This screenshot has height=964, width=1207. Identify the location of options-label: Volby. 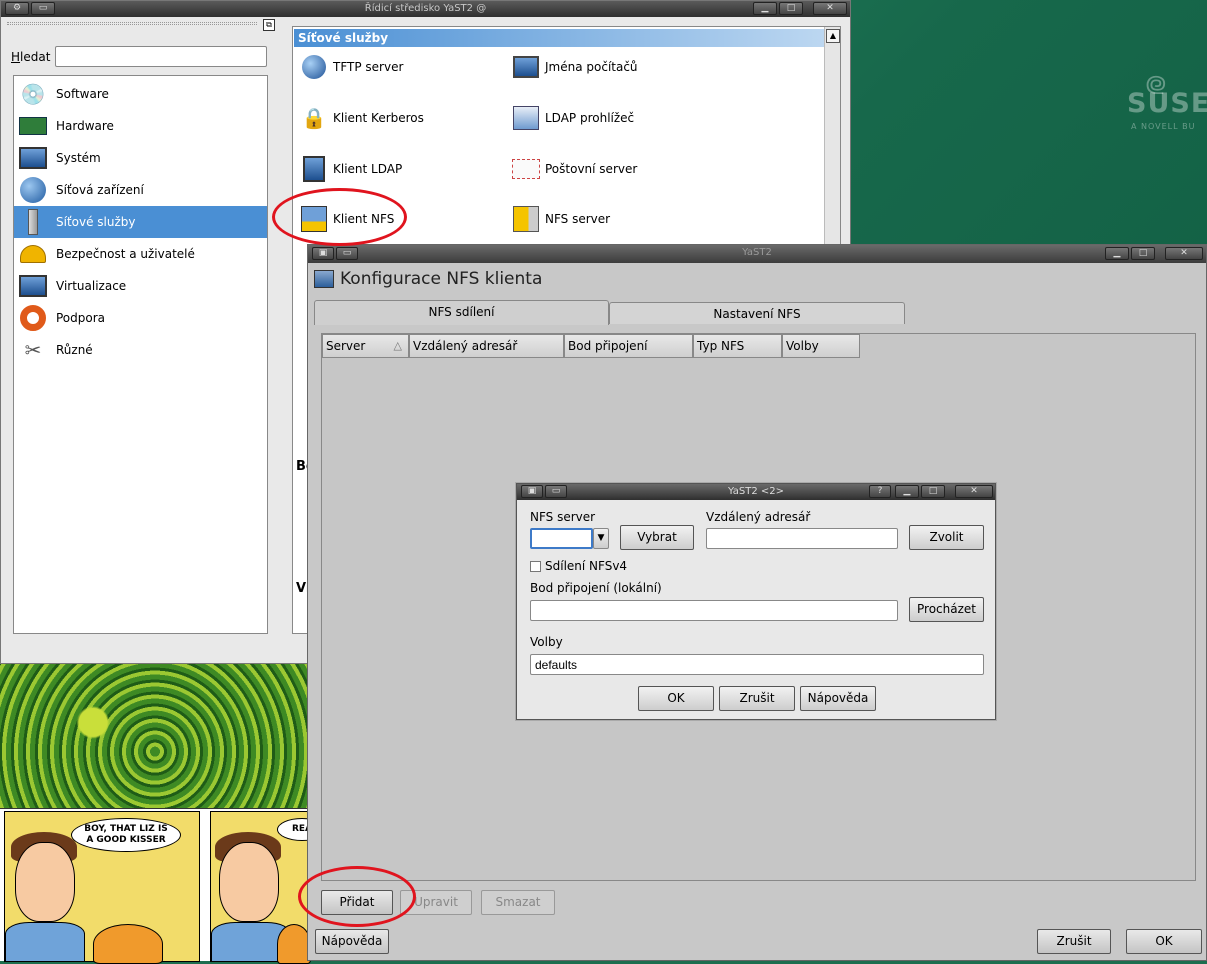
(546, 642).